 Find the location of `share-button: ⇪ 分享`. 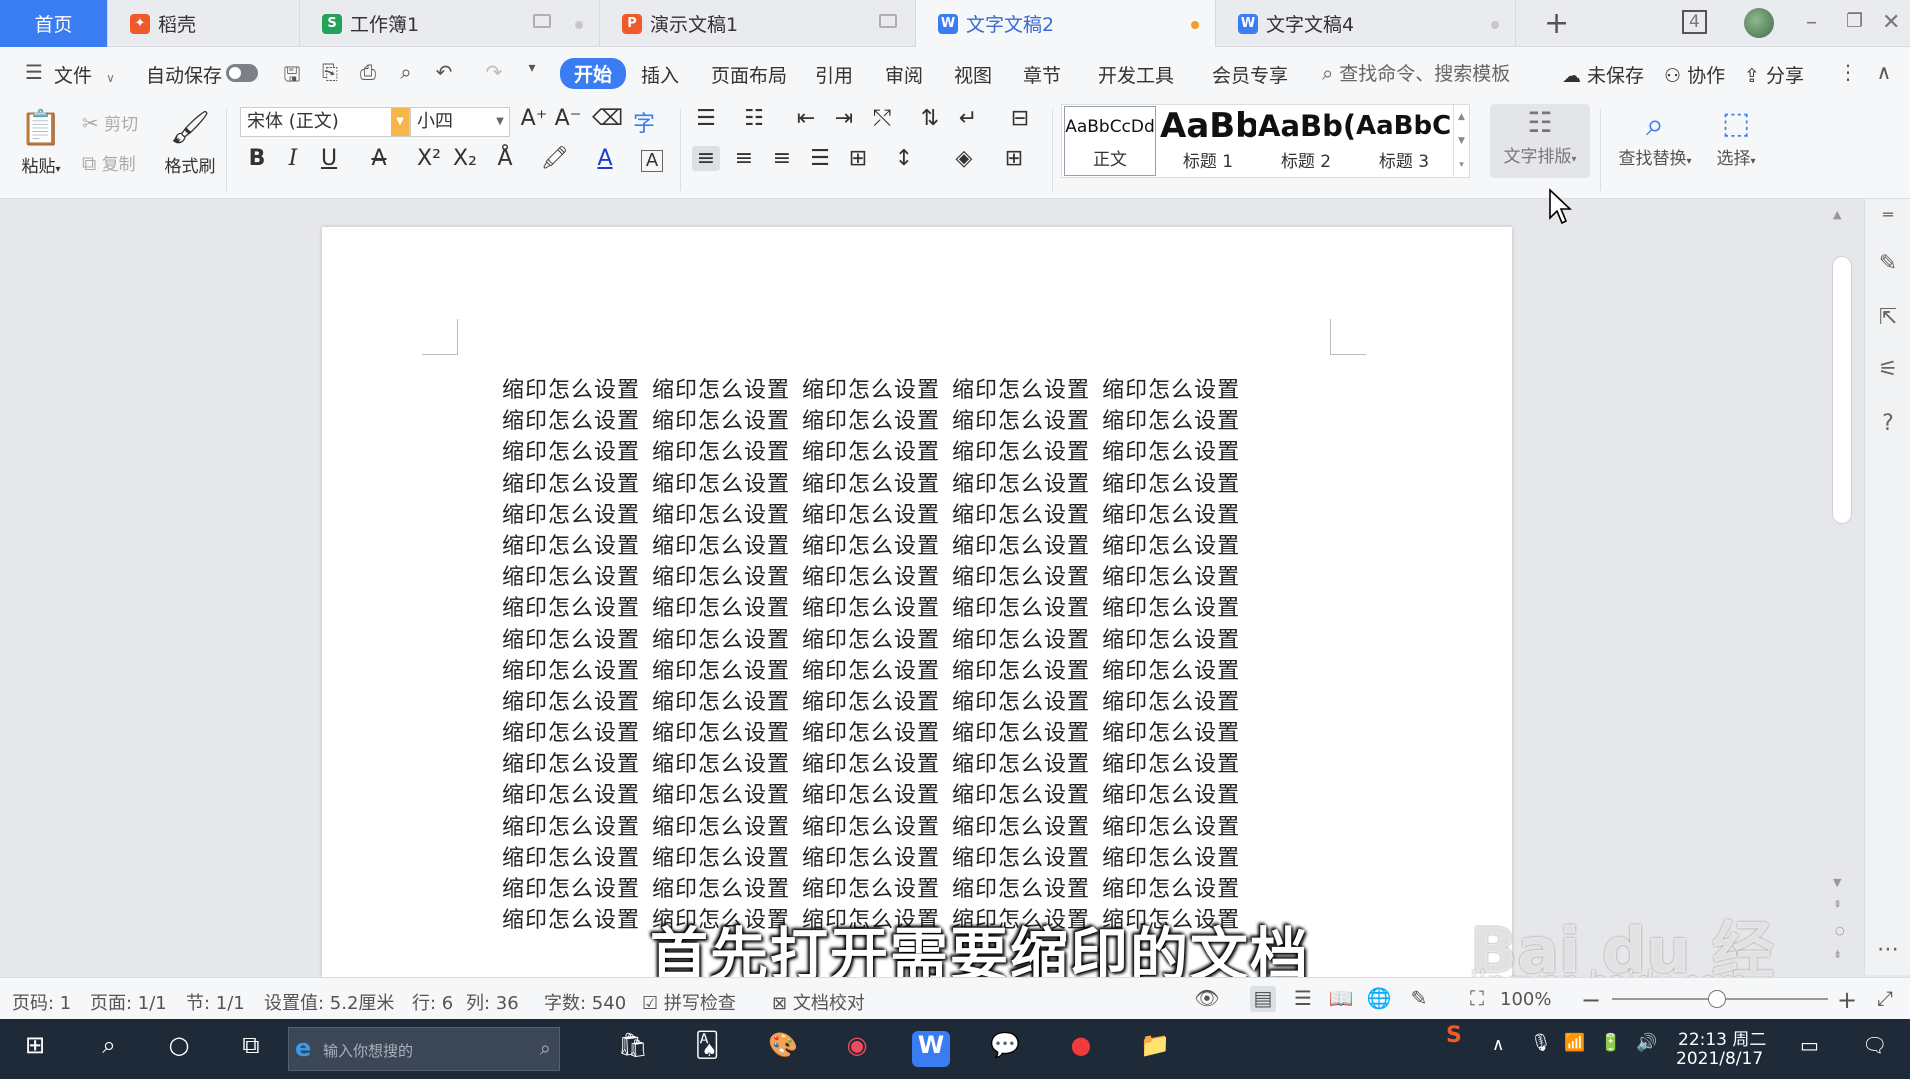

share-button: ⇪ 分享 is located at coordinates (1774, 74).